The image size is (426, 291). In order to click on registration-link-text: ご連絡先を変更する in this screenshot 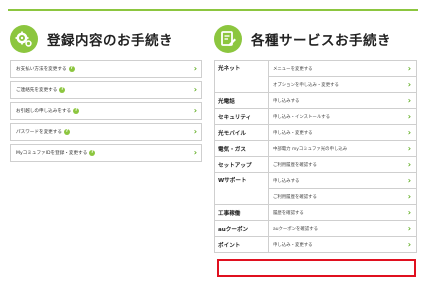, I will do `click(37, 90)`.